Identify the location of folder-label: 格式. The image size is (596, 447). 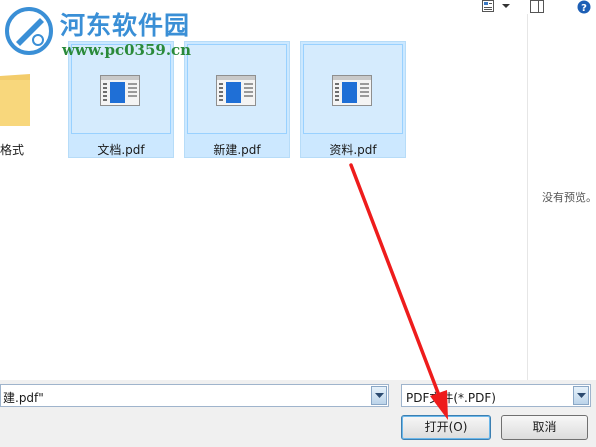
(12, 150).